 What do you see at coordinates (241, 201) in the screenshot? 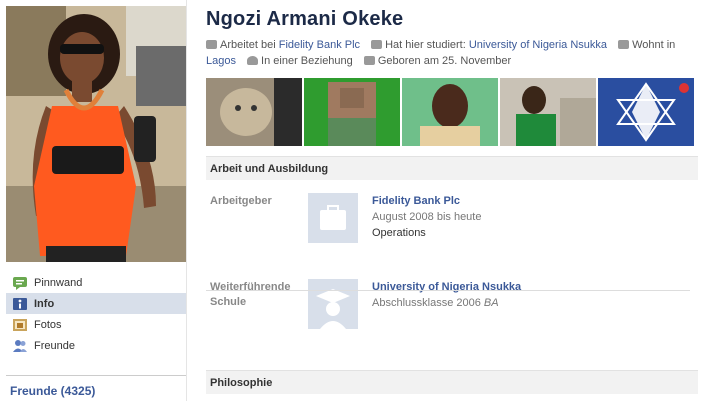
I see `employer-label: Arbeitgeber` at bounding box center [241, 201].